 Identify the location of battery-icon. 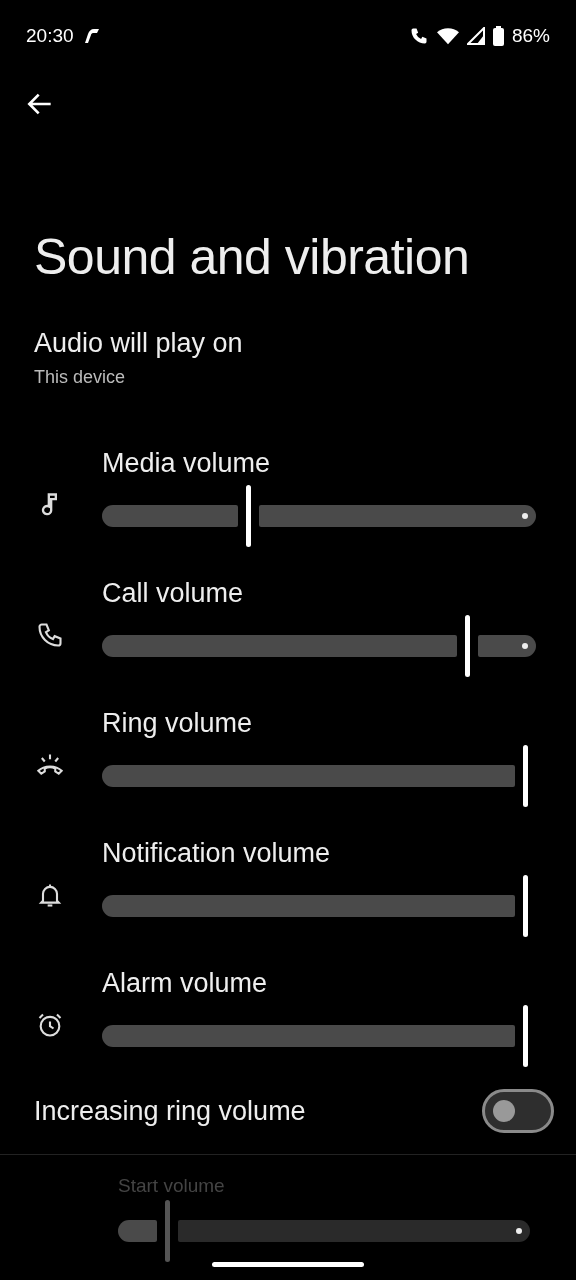
(498, 36).